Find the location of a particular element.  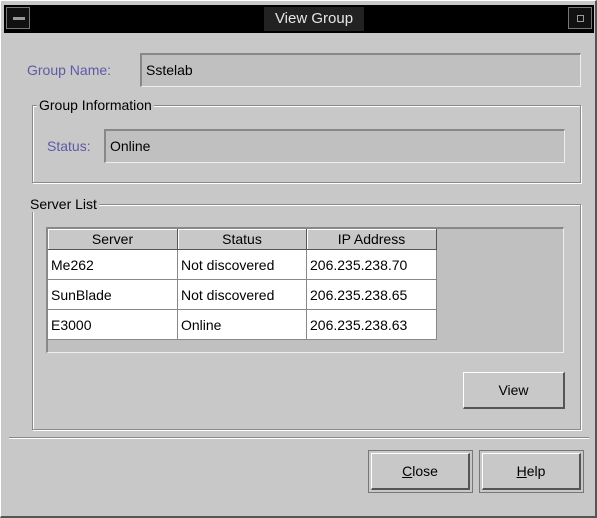

cell-server: E3000 is located at coordinates (113, 324).